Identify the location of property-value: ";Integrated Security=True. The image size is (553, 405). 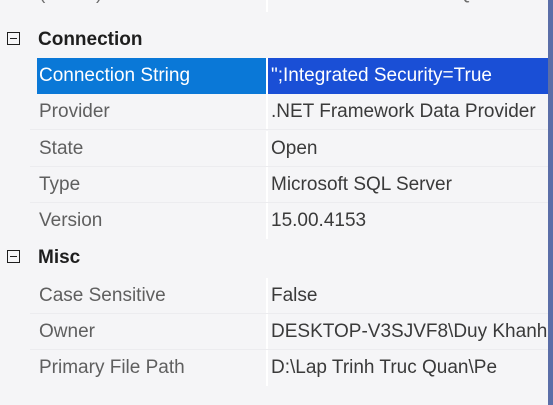
(408, 76).